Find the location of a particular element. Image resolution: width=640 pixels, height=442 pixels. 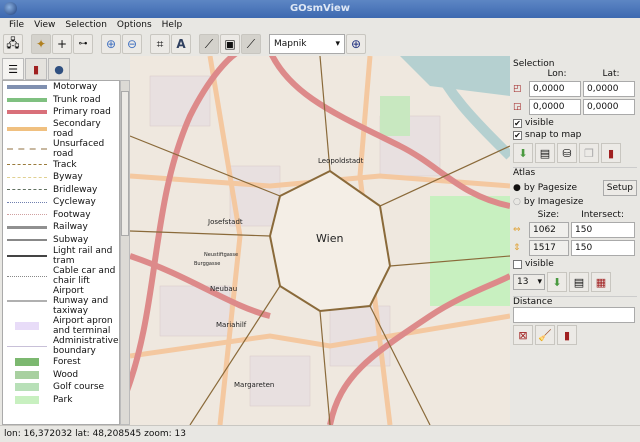

by-imagesize-radio: ○ by Imagesize is located at coordinates (575, 202).